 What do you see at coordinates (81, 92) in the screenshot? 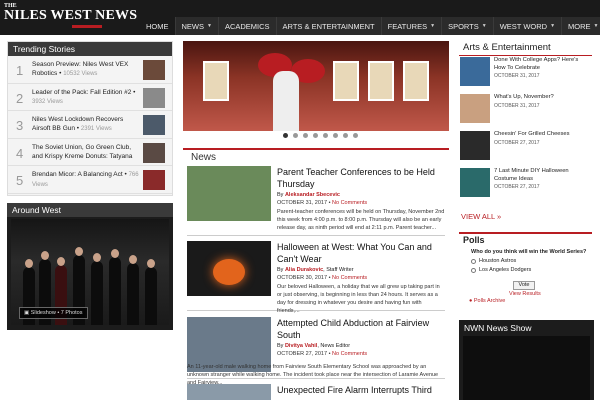
I see `trending-title: Leader of the Pack: Fall Edition #2` at bounding box center [81, 92].